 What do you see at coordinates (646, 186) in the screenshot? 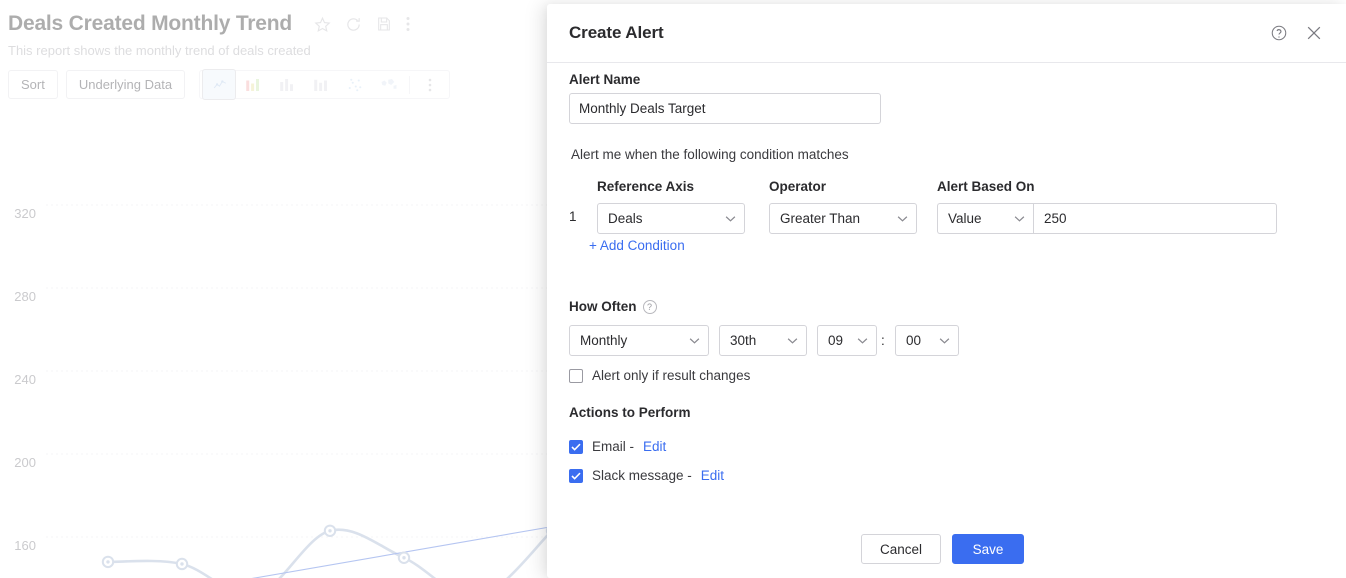
I see `column-header-reference-axis: Reference Axis` at bounding box center [646, 186].